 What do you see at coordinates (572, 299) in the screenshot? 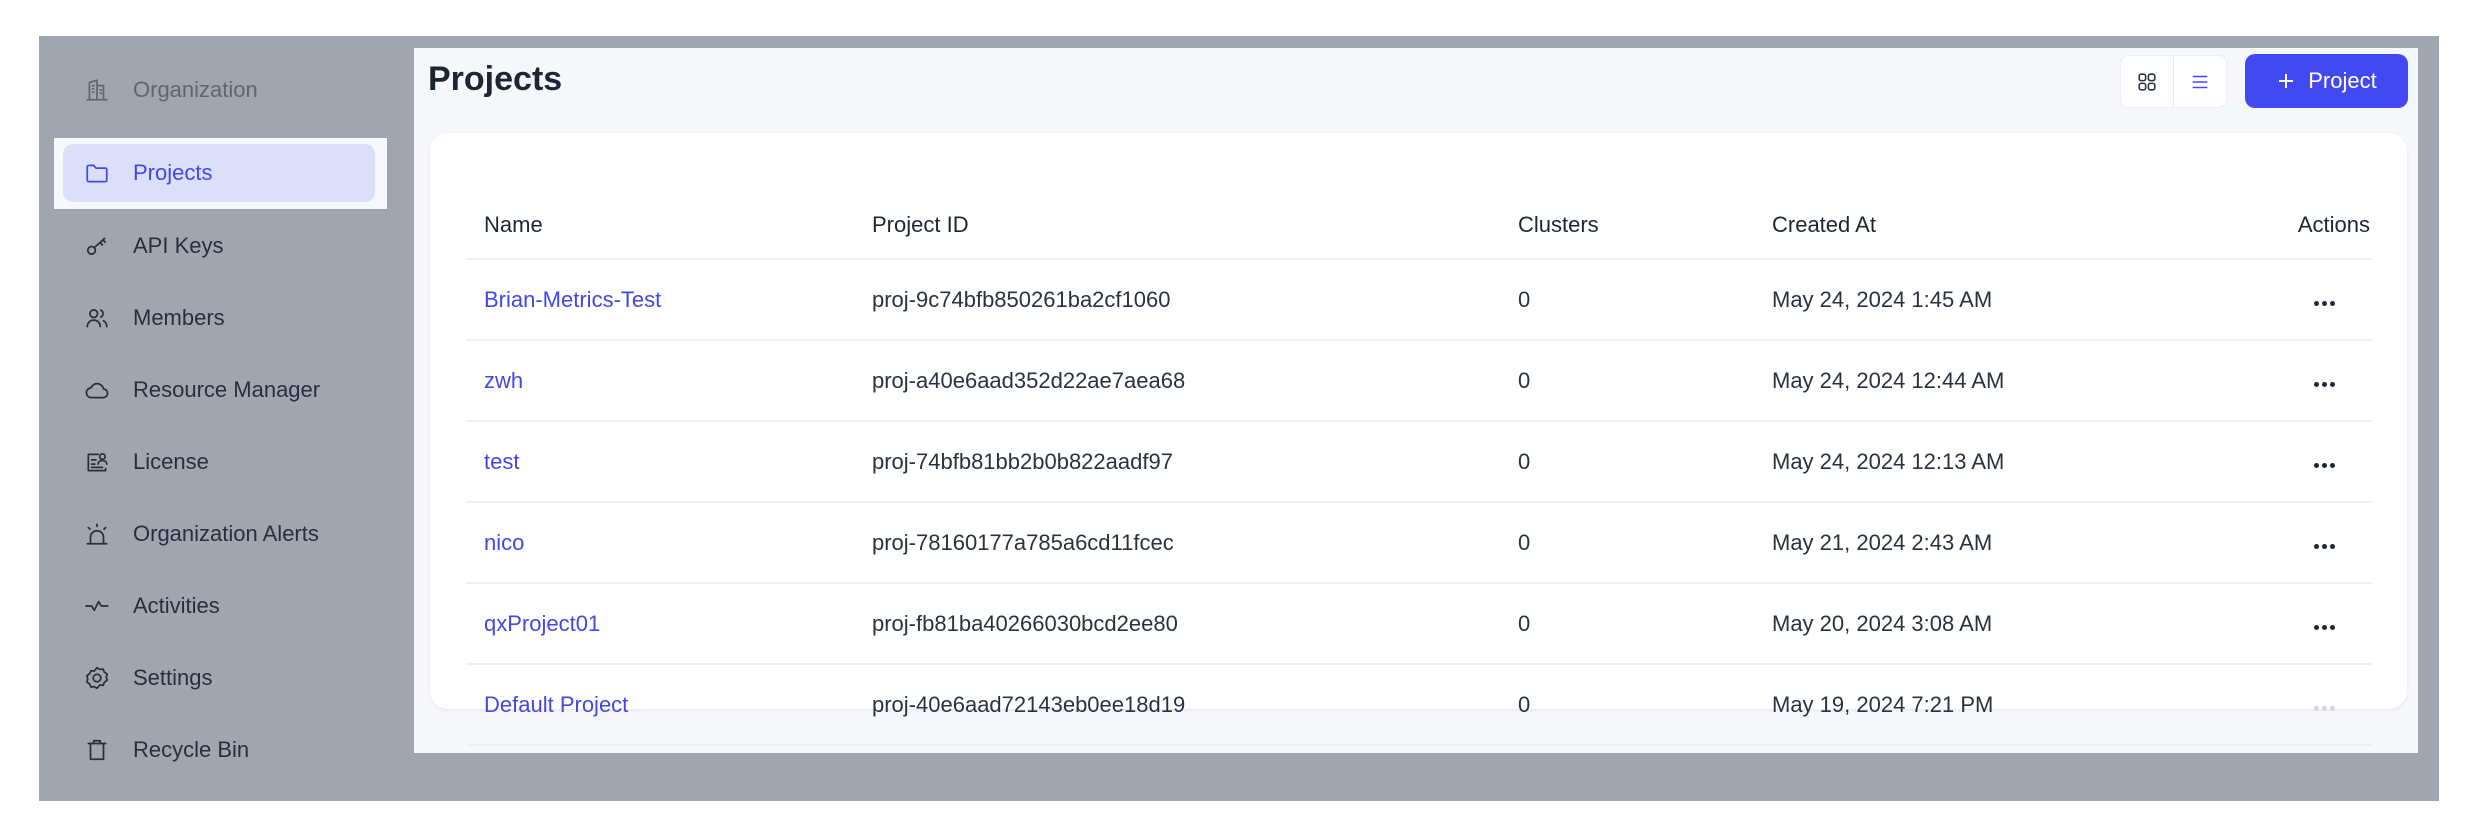
I see `project-name-link: Brian-Metrics-Test` at bounding box center [572, 299].